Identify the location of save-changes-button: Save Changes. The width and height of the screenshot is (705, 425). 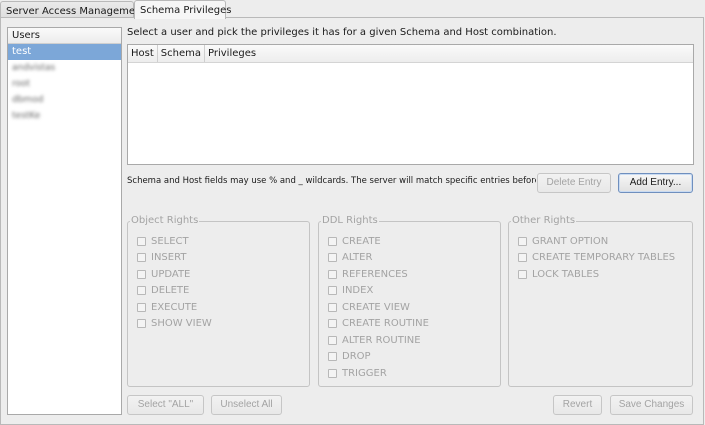
(651, 405).